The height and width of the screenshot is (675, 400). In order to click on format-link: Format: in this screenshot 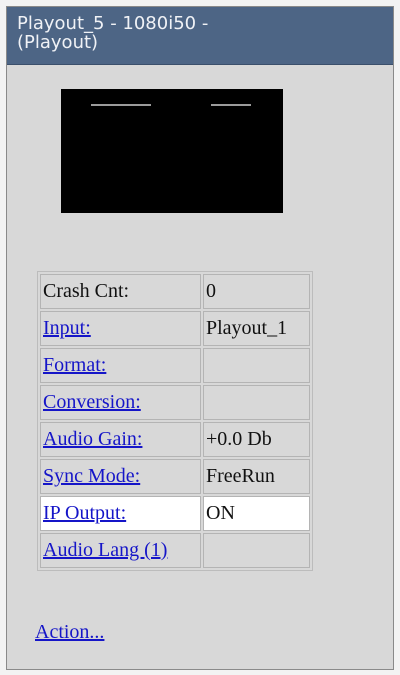, I will do `click(74, 365)`.